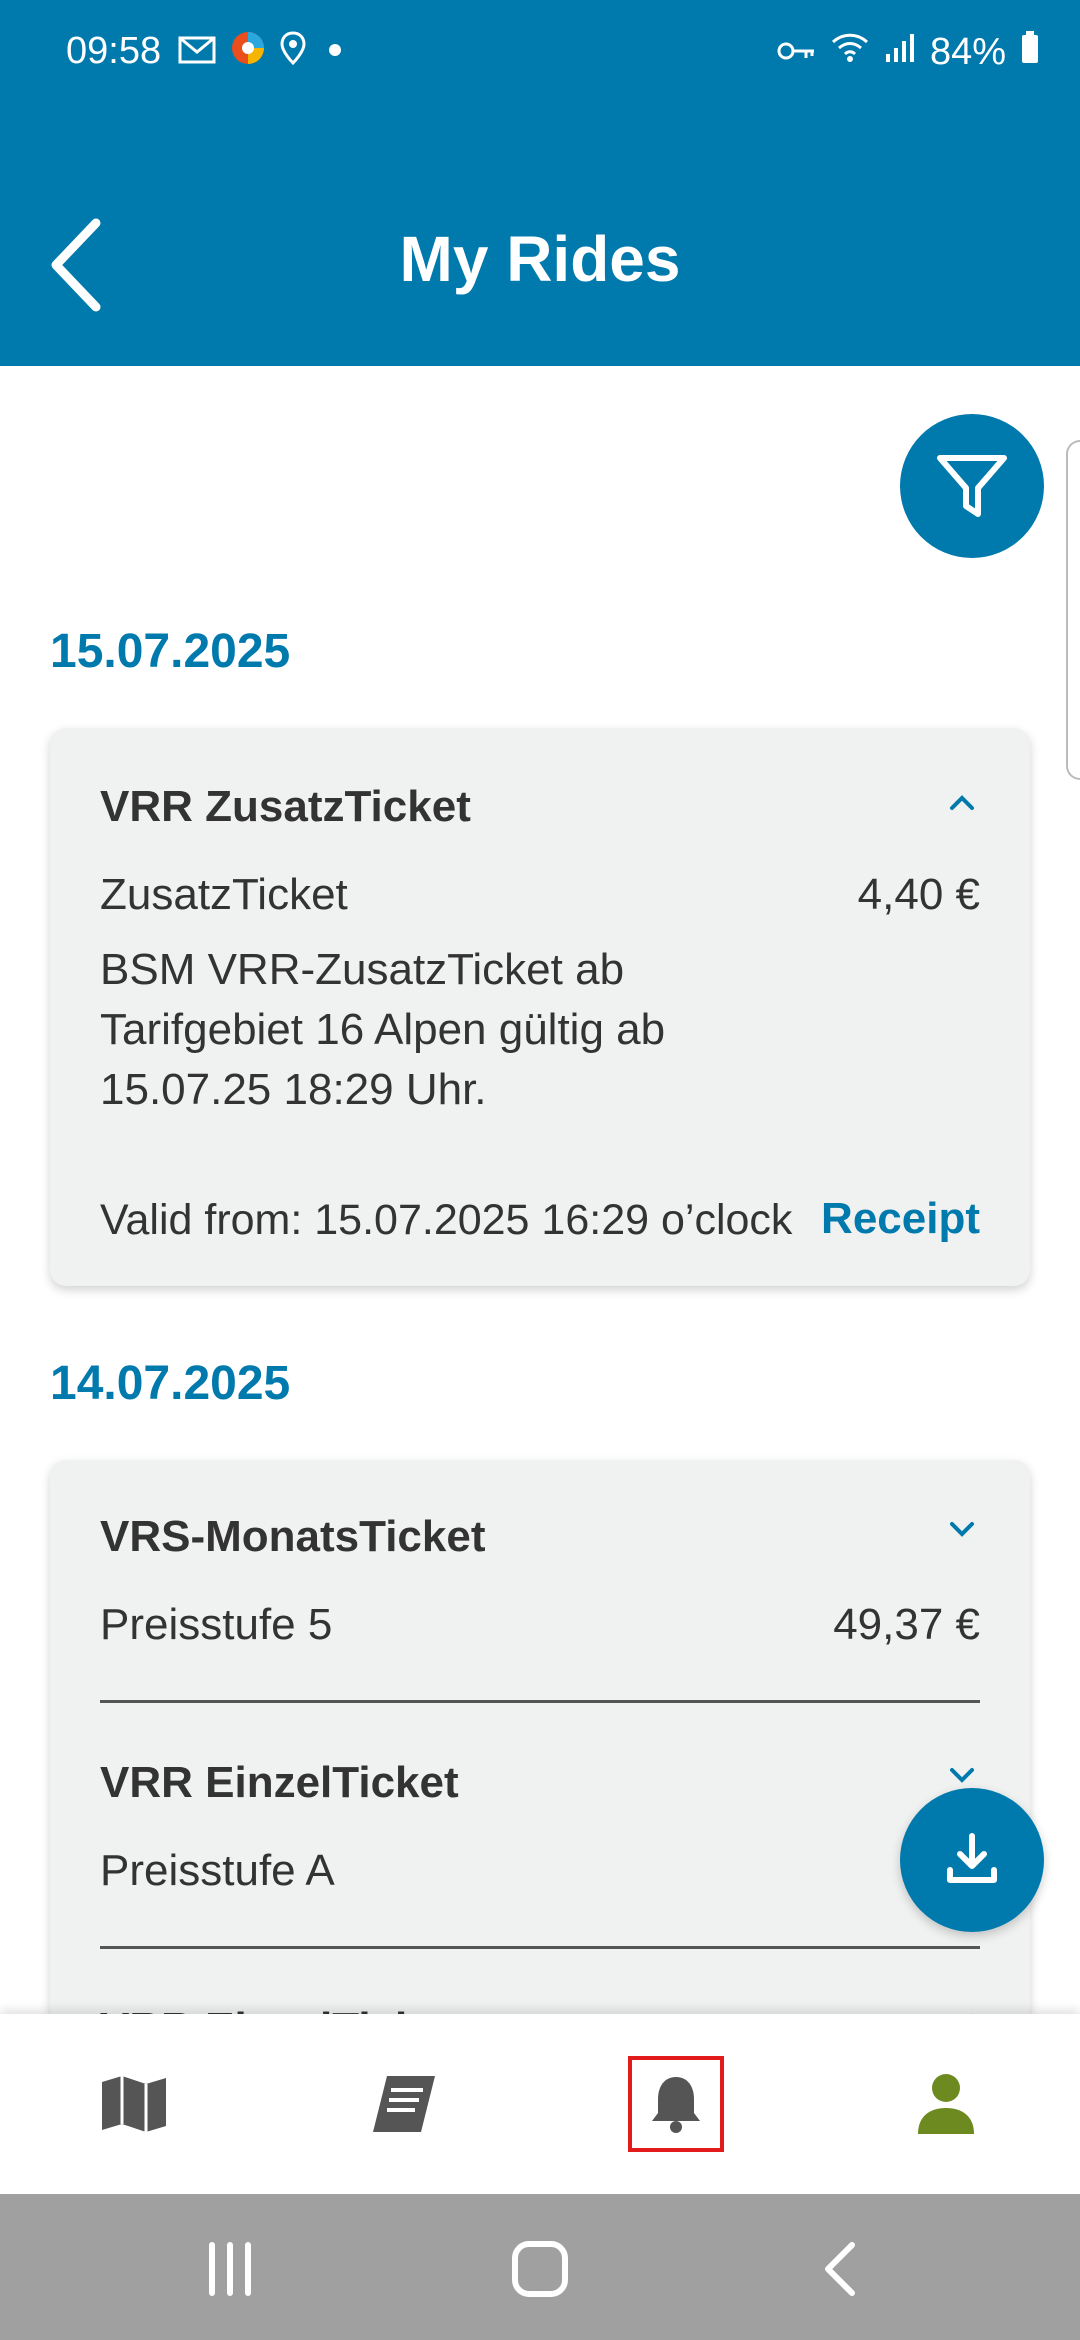 The width and height of the screenshot is (1080, 2340). Describe the element at coordinates (967, 51) in the screenshot. I see `battery-level: 84%` at that location.